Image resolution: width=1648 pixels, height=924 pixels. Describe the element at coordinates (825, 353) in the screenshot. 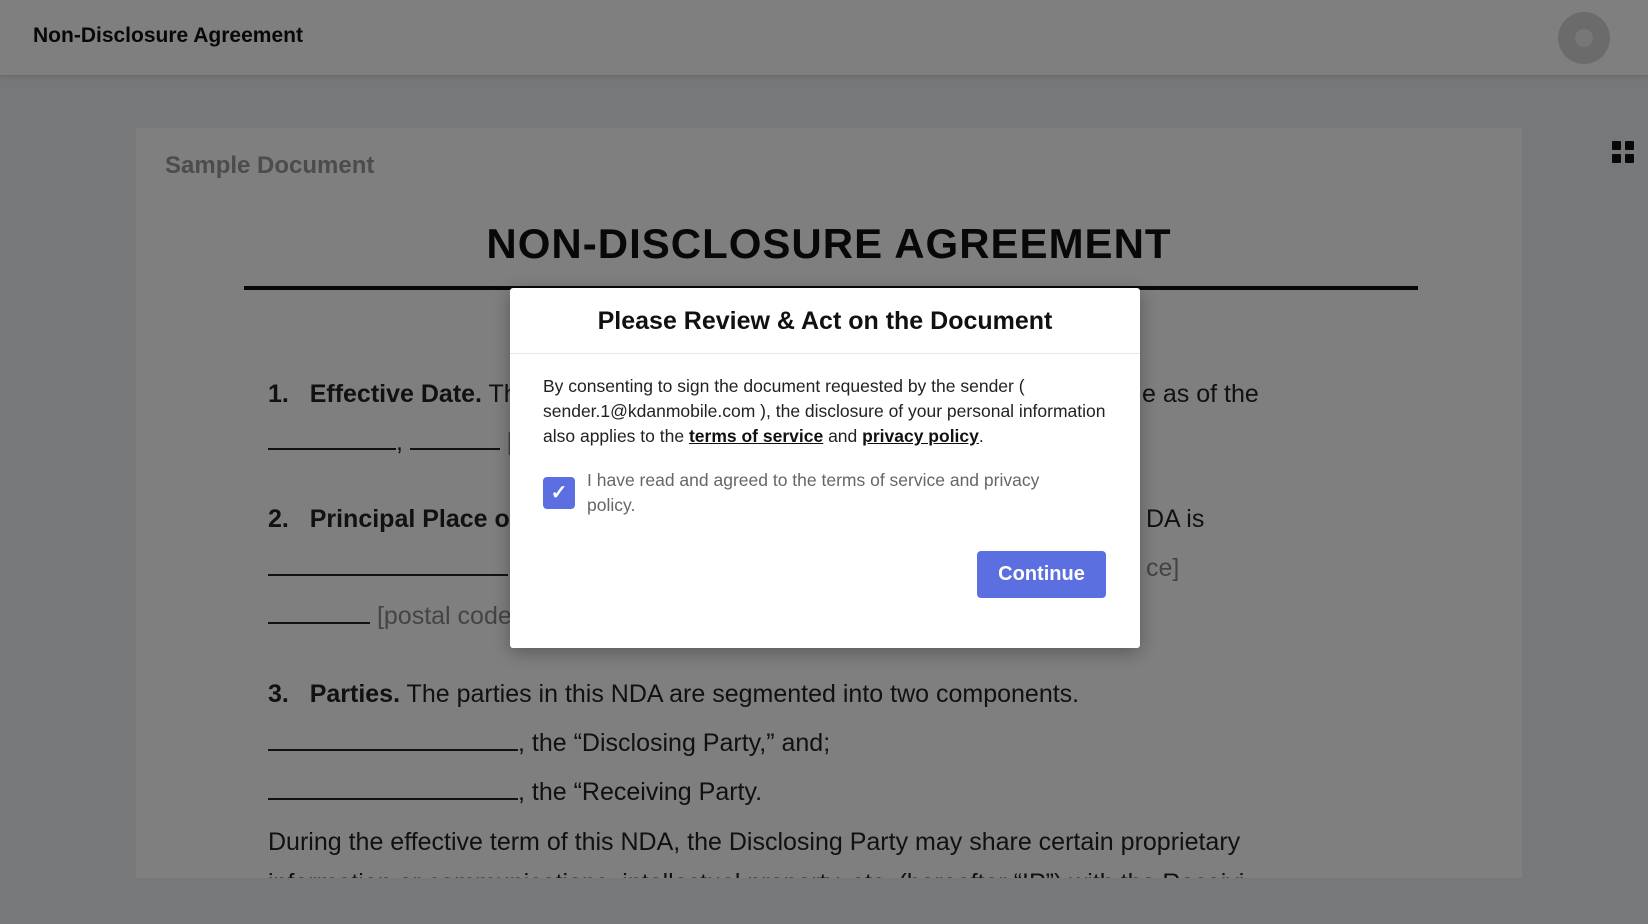

I see `modal-divider` at that location.